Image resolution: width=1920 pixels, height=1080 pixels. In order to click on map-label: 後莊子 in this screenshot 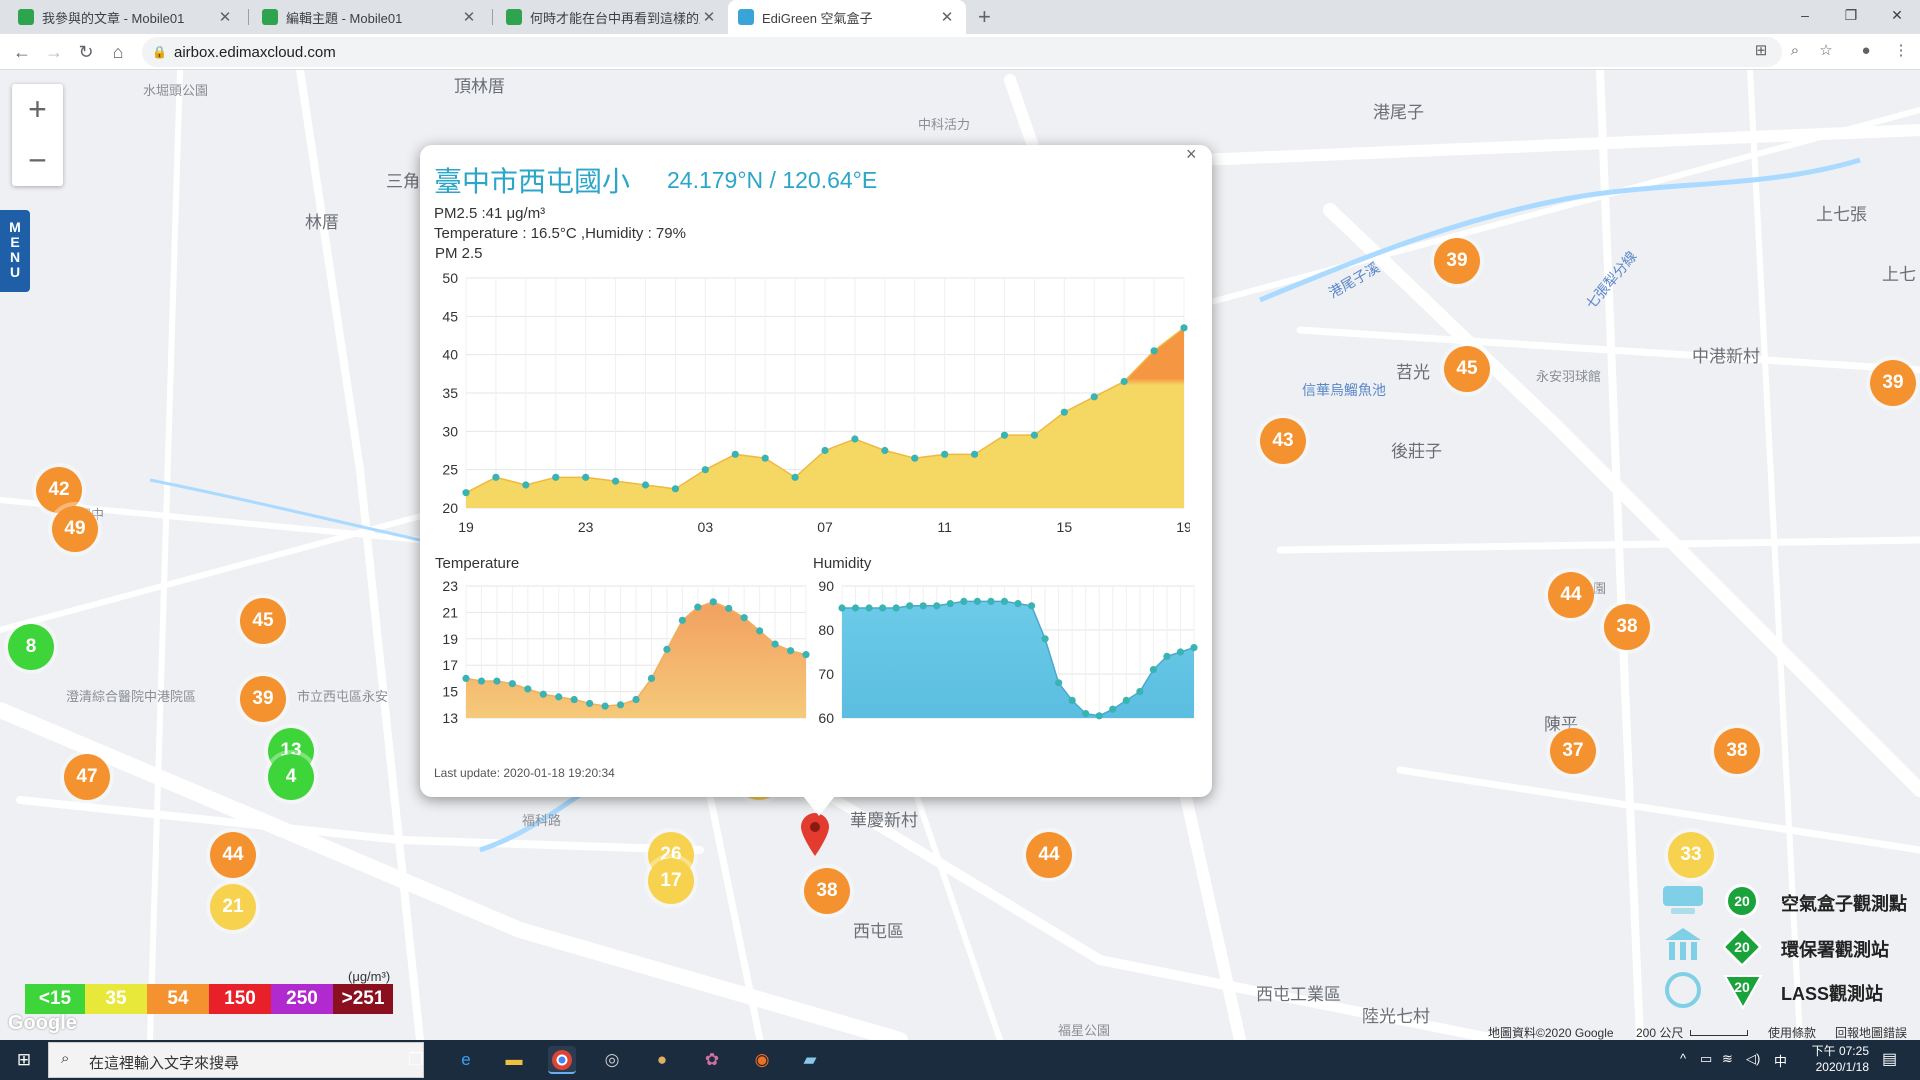, I will do `click(1416, 451)`.